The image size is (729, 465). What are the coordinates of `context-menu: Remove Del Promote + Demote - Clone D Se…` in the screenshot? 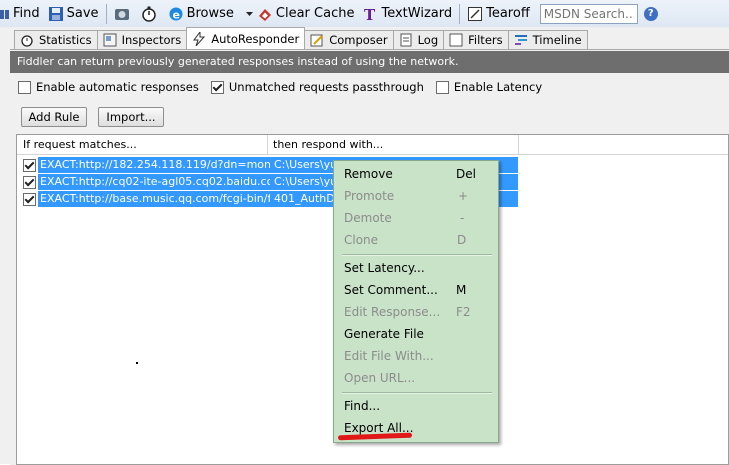 It's located at (416, 301).